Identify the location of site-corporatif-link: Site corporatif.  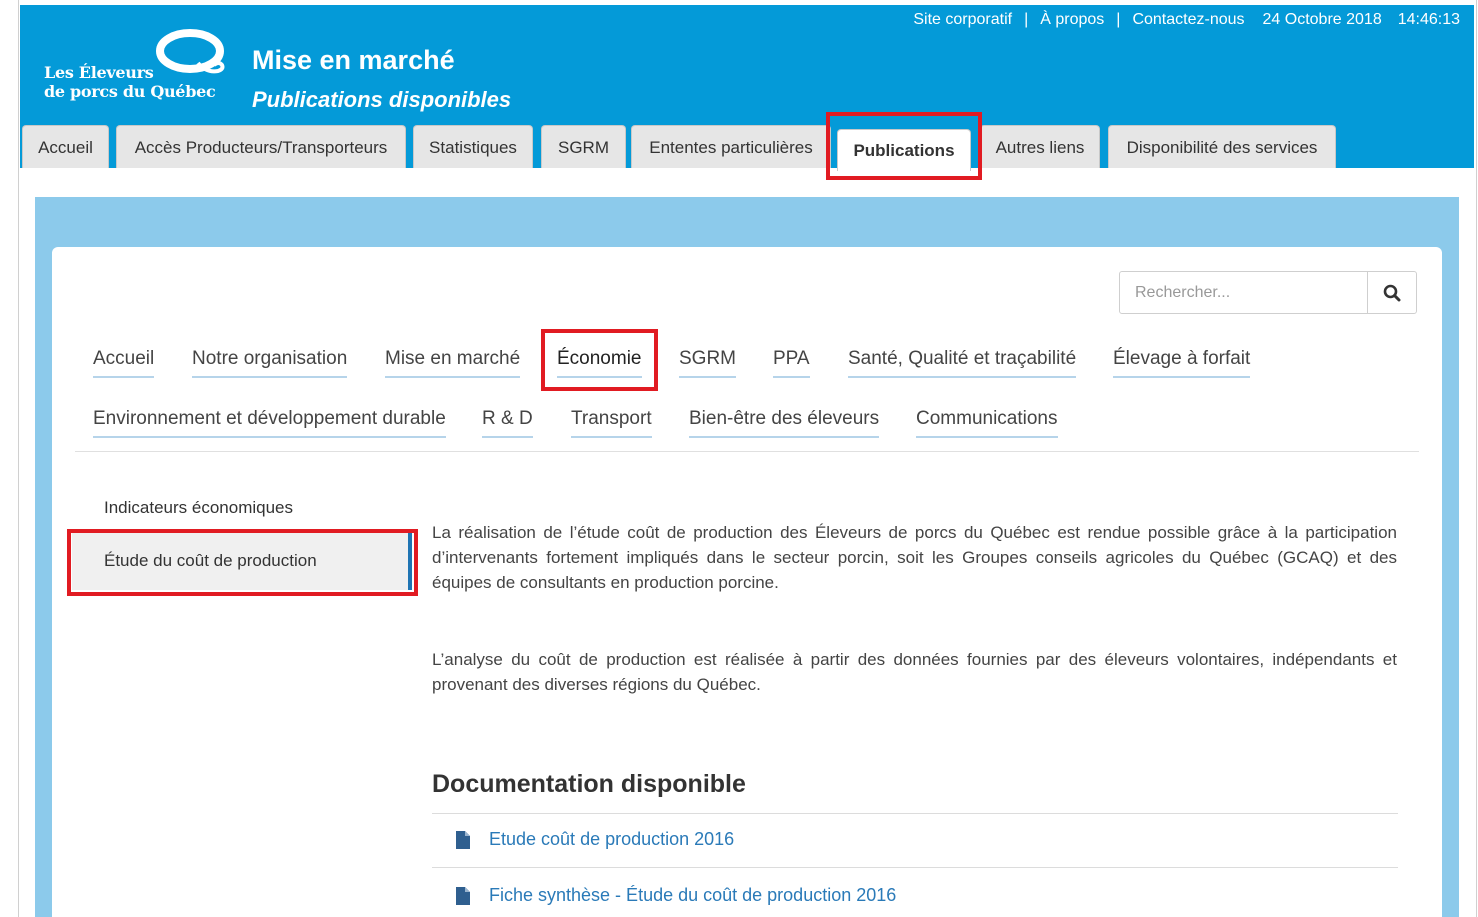
(962, 20).